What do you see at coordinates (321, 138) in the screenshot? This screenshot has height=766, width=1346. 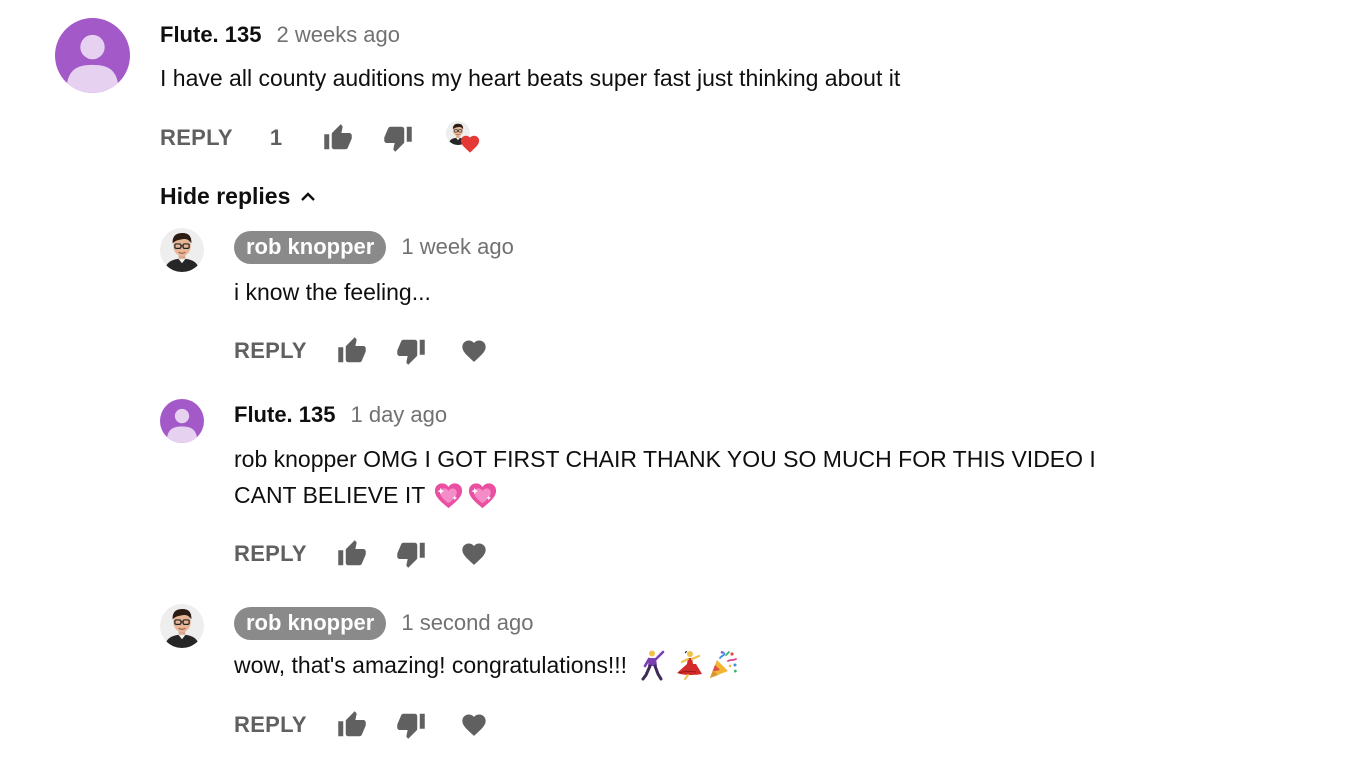 I see `comment-actions: REPLY 1` at bounding box center [321, 138].